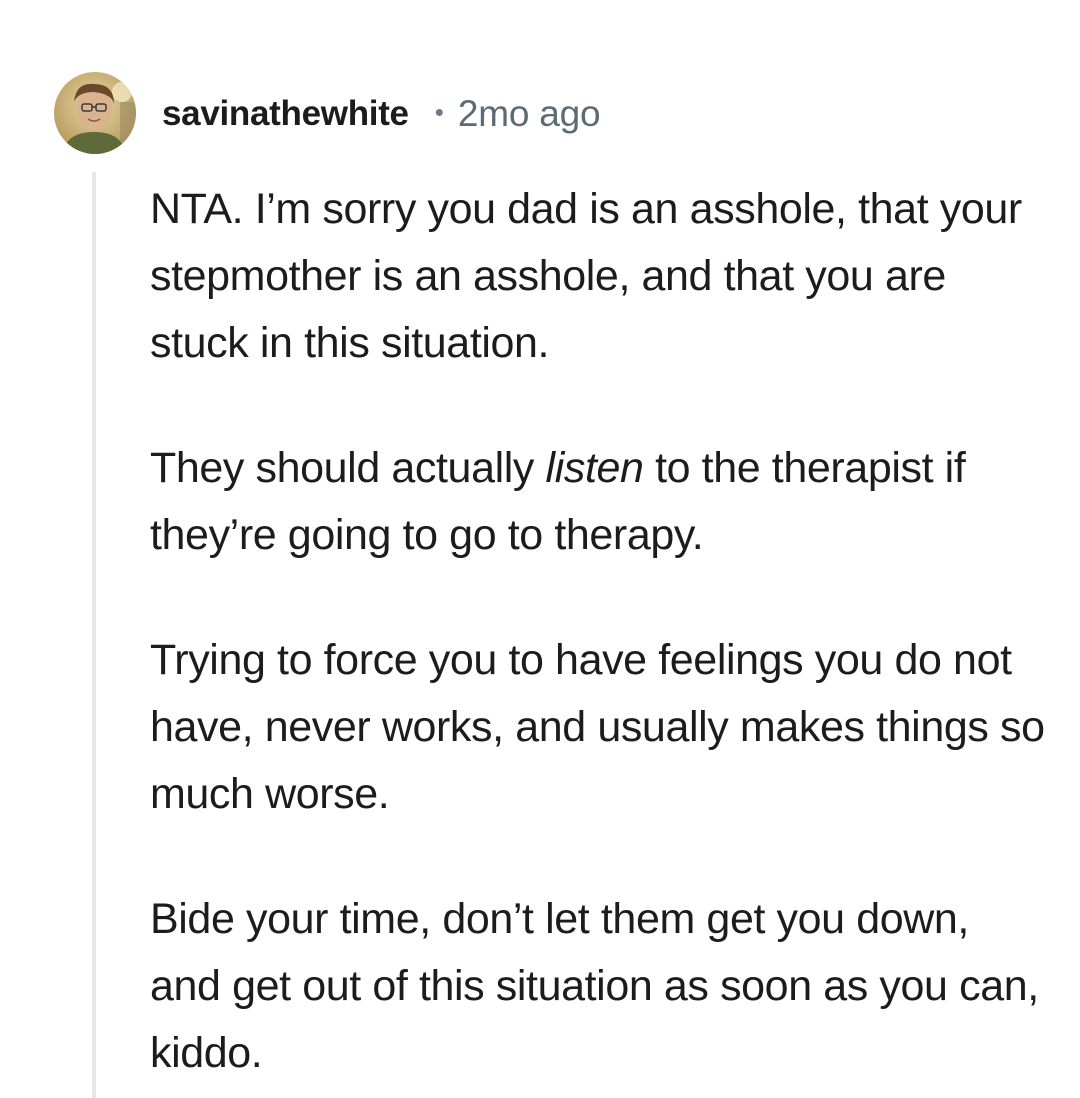 The image size is (1080, 1098). I want to click on username-link: savinathewhite, so click(285, 114).